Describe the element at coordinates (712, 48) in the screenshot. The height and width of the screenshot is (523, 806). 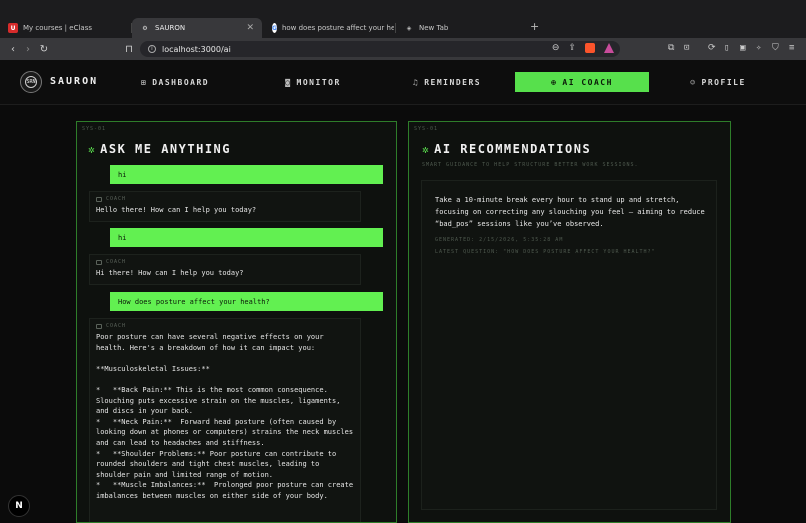
I see `sync-icon: ⟳` at that location.